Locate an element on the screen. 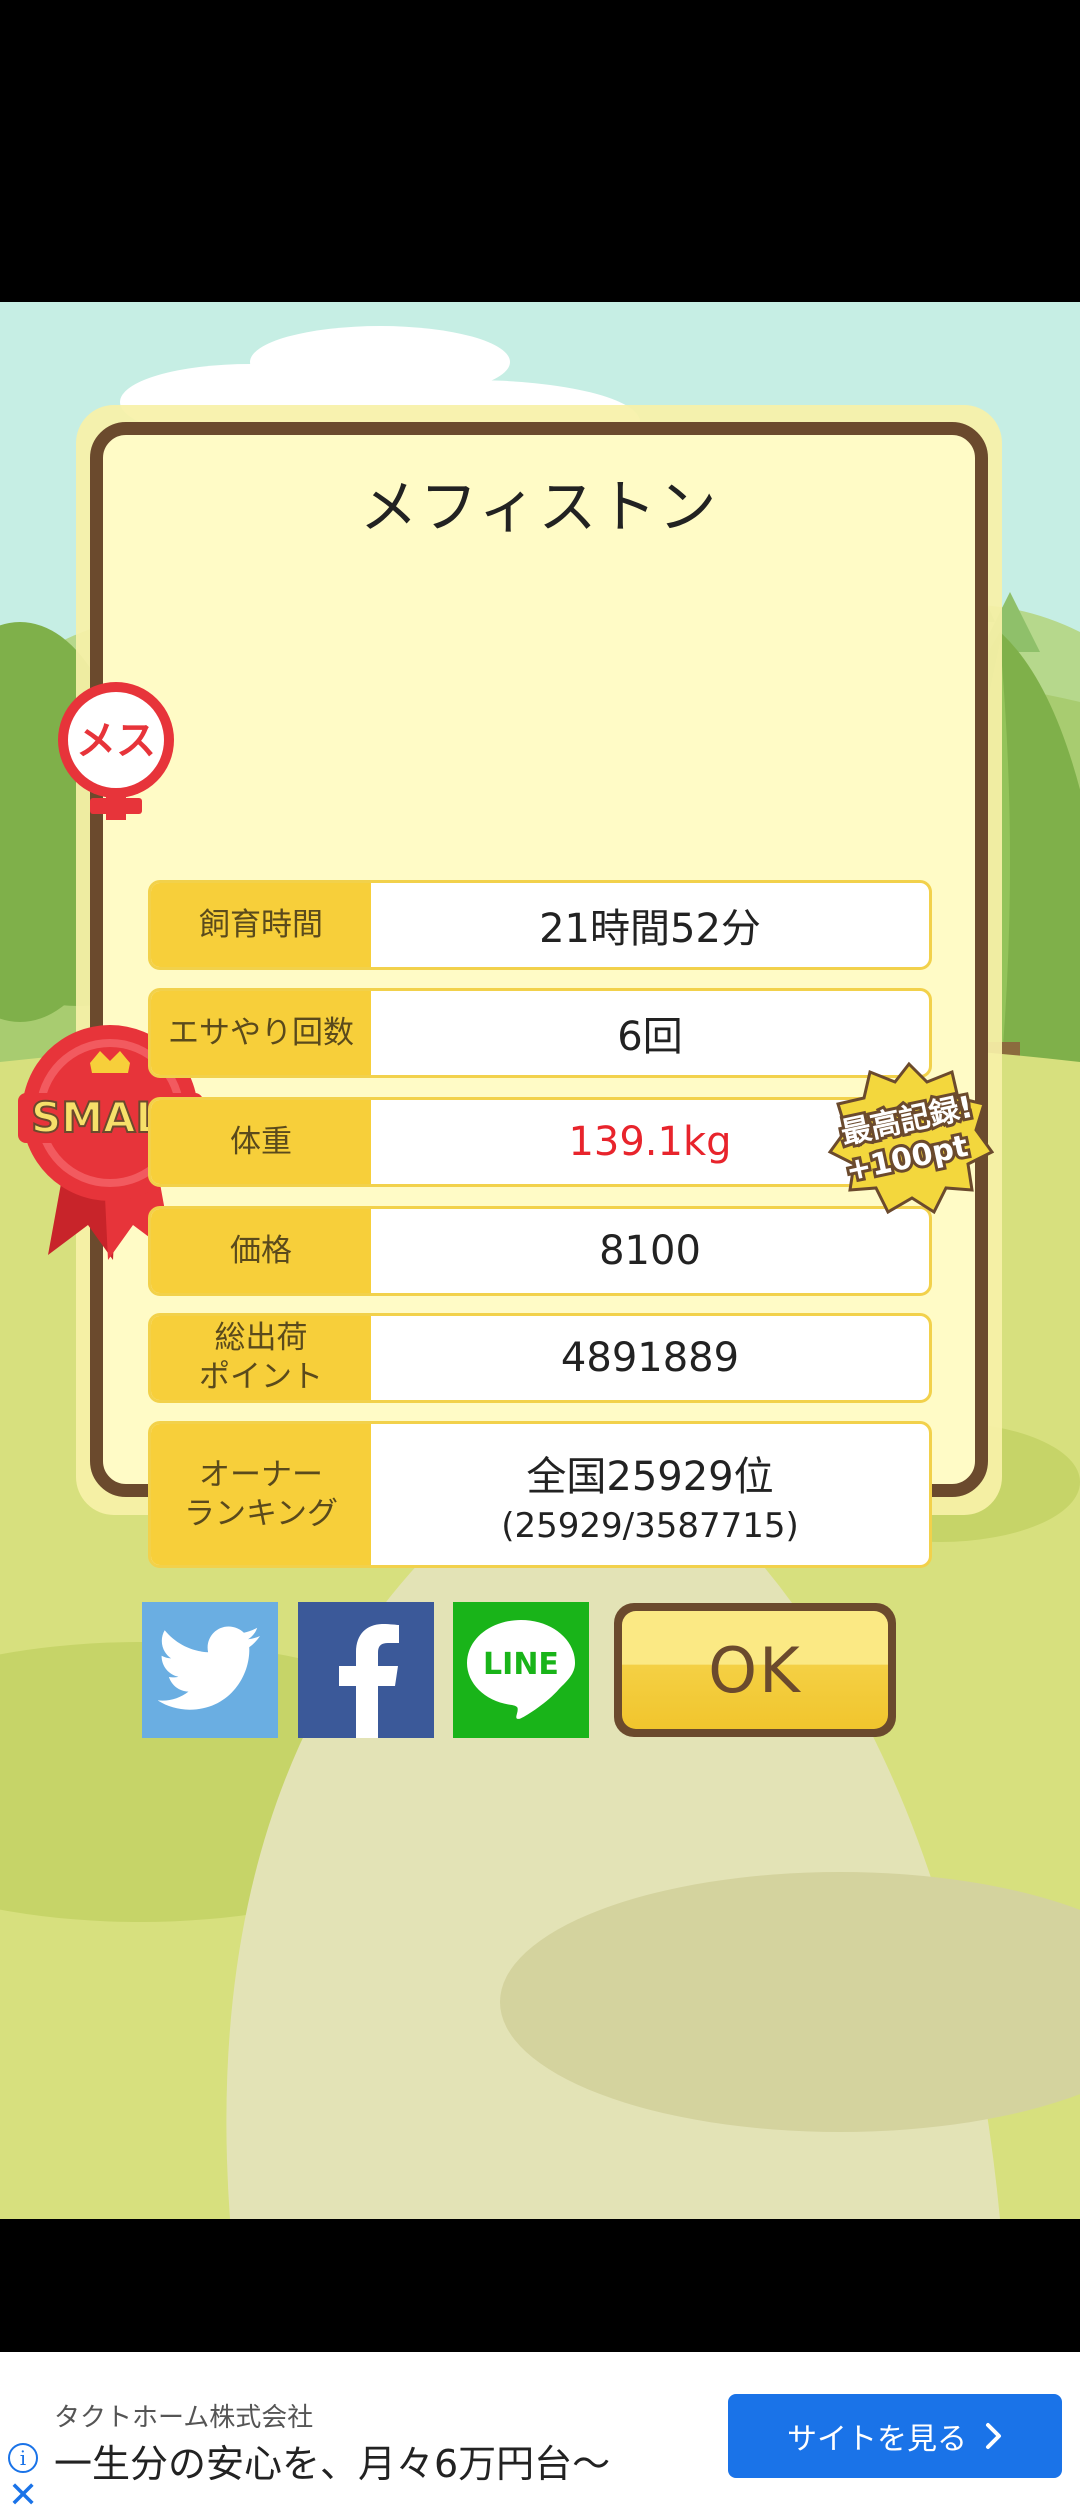 The image size is (1080, 2520). record-badge: 最高記録! +100pt is located at coordinates (910, 1138).